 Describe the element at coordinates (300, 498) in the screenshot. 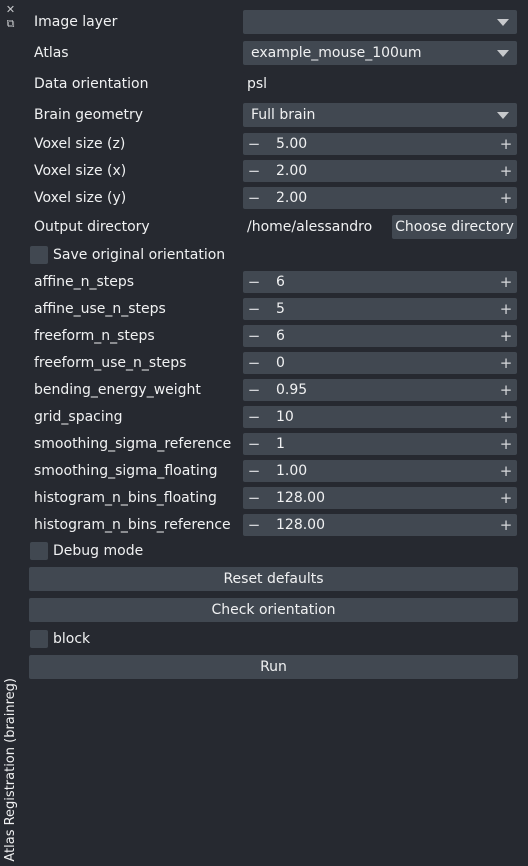

I see `histogram-n-bins-floating-value: 128.00` at that location.